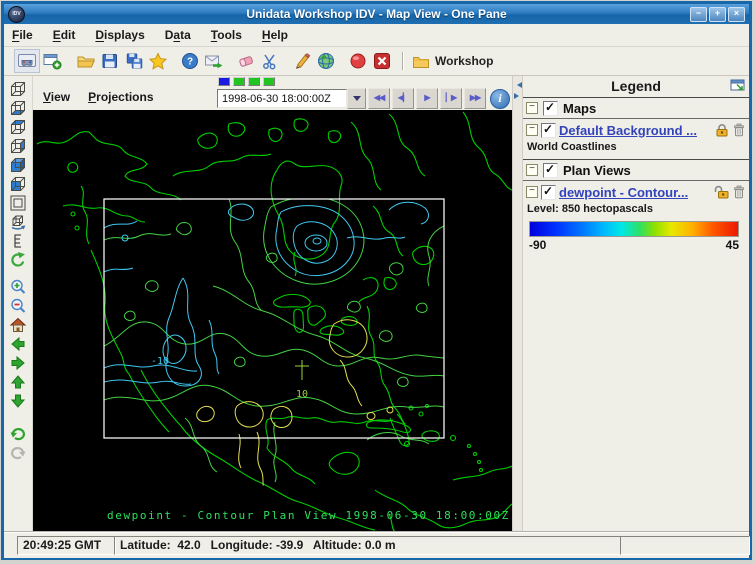 The width and height of the screenshot is (755, 564). I want to click on collapse-right-icon, so click(518, 96).